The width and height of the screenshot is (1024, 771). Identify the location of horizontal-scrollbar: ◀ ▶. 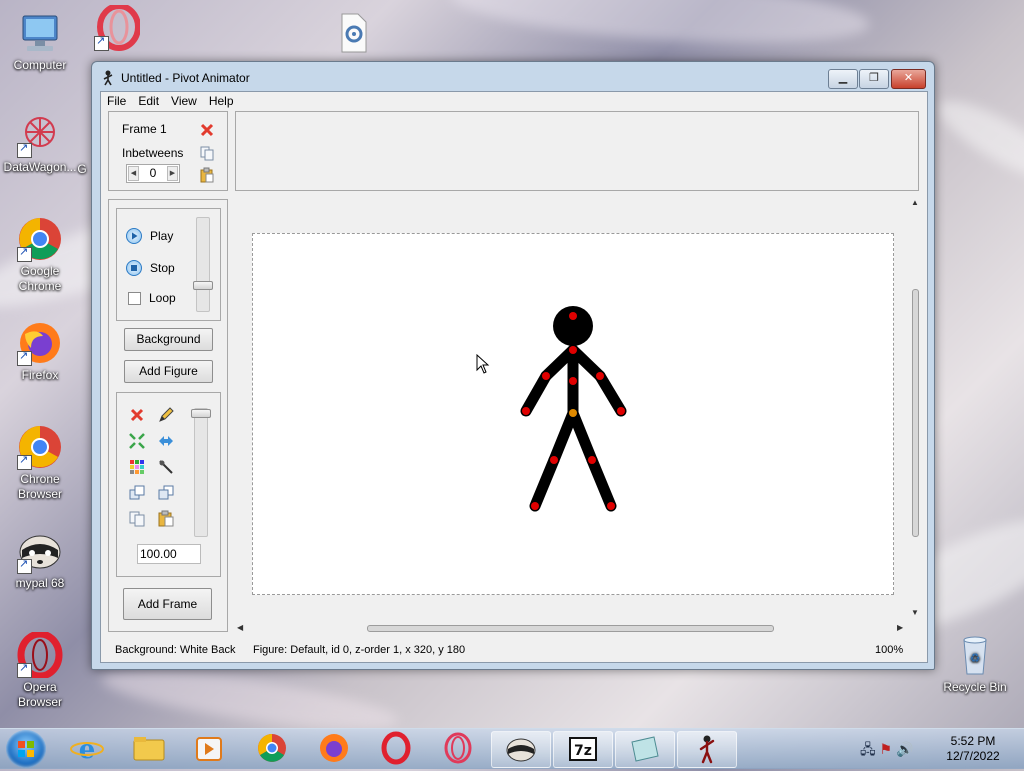
(572, 628).